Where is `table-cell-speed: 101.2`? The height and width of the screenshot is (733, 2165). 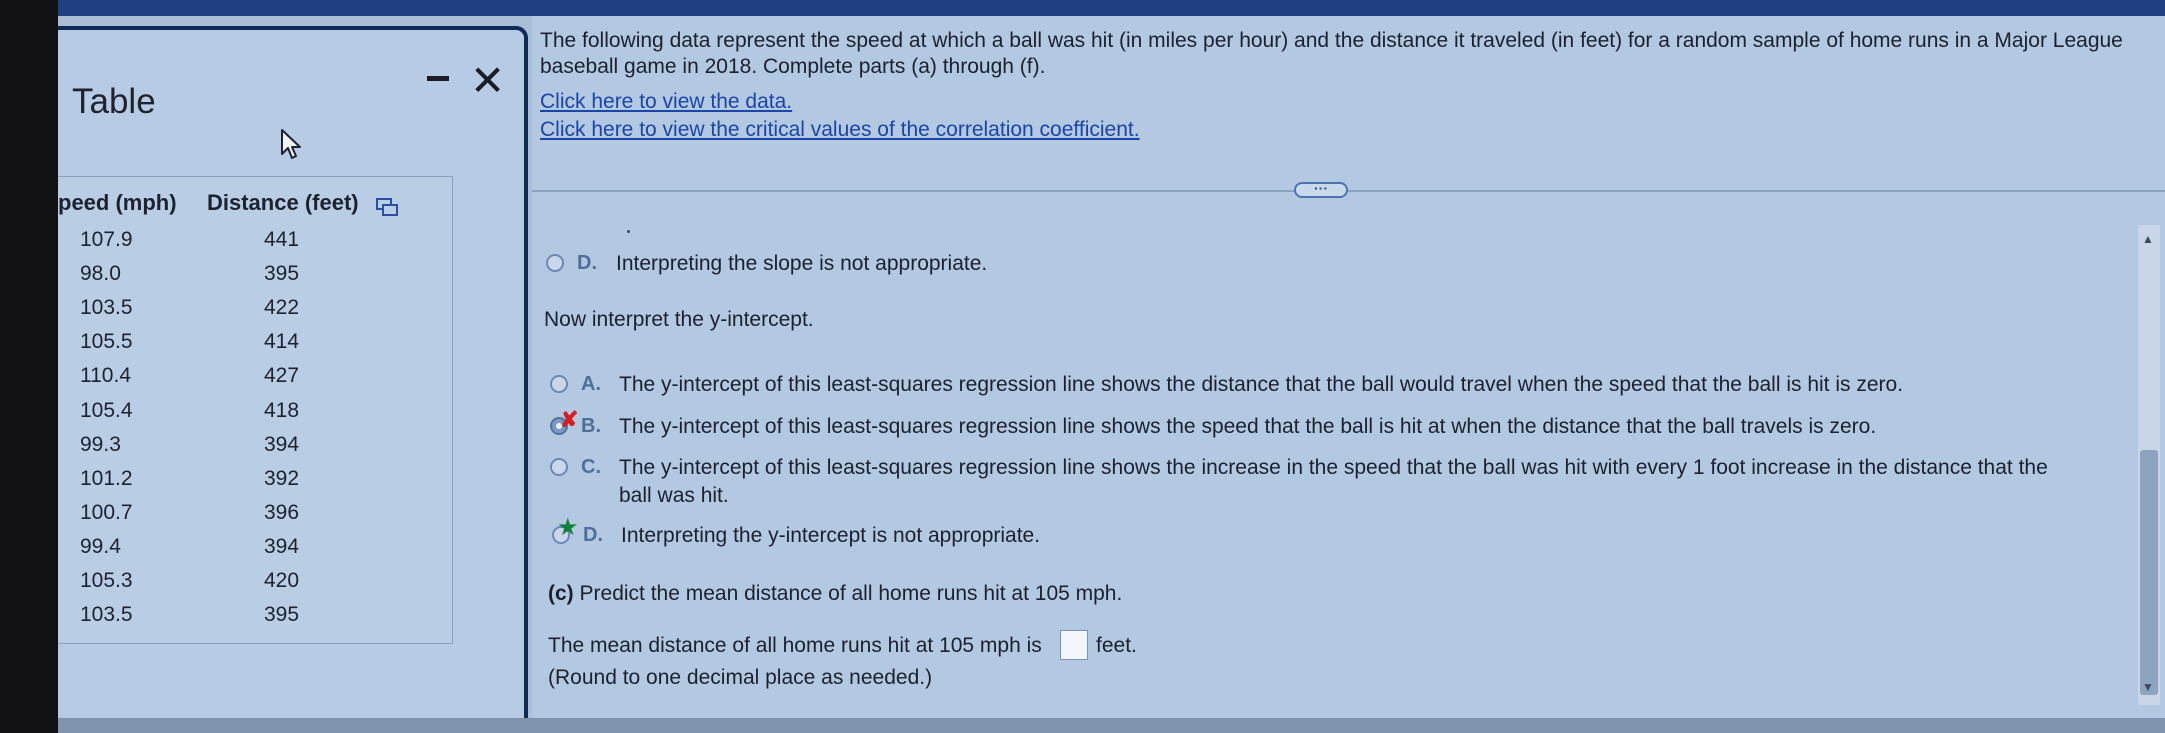
table-cell-speed: 101.2 is located at coordinates (106, 478).